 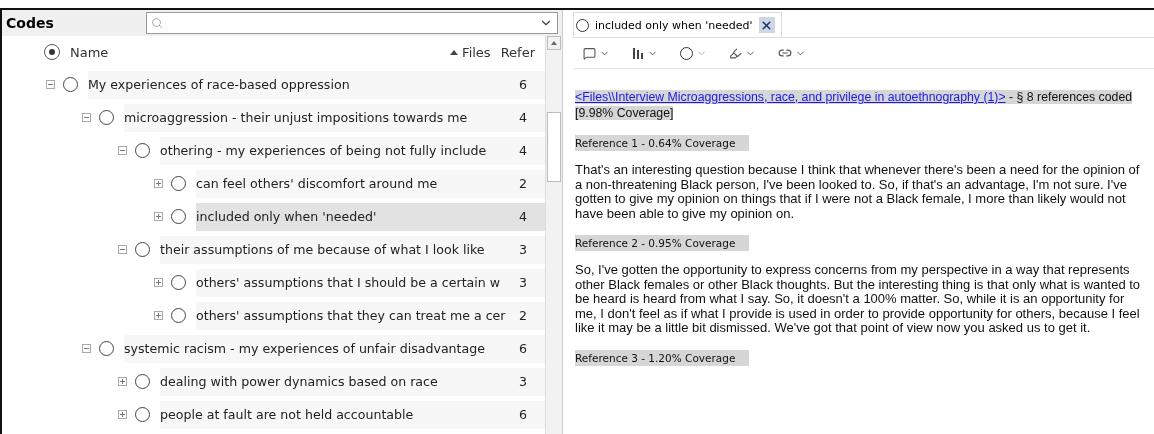 I want to click on tree-row: othering - my experiences of being not fully include 4, so click(x=352, y=150).